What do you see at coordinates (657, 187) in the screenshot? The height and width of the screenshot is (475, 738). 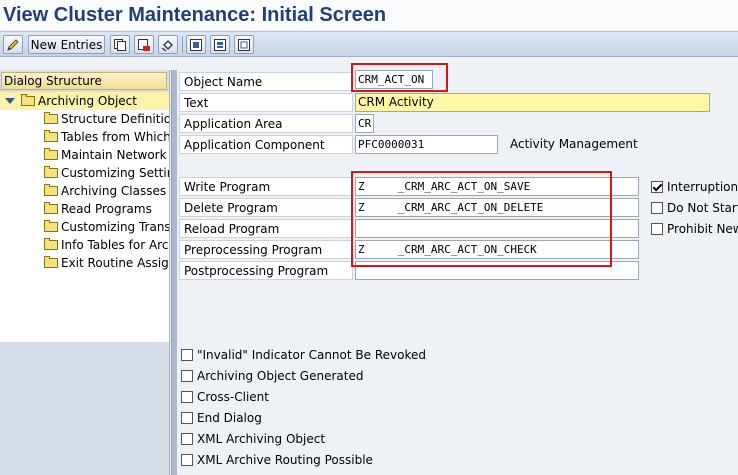 I see `checkbox-checked-icon` at bounding box center [657, 187].